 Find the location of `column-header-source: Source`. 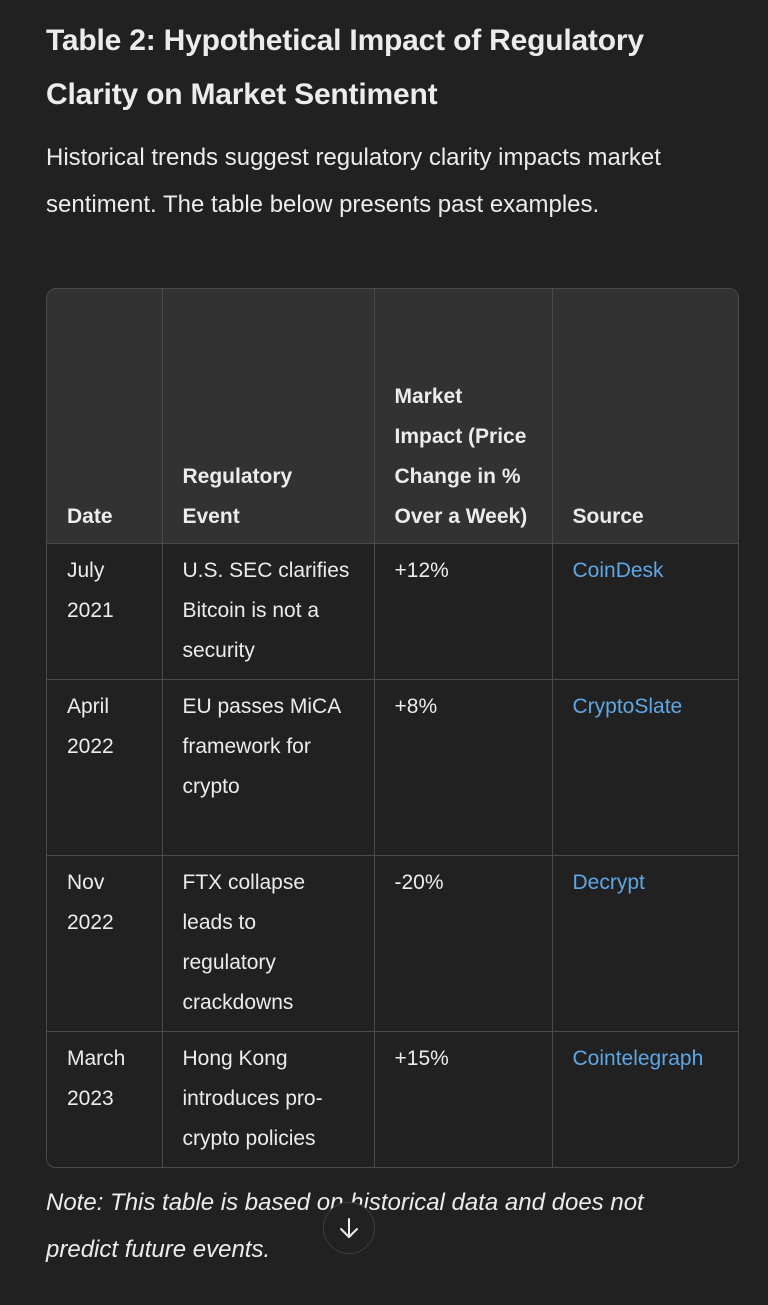

column-header-source: Source is located at coordinates (645, 416).